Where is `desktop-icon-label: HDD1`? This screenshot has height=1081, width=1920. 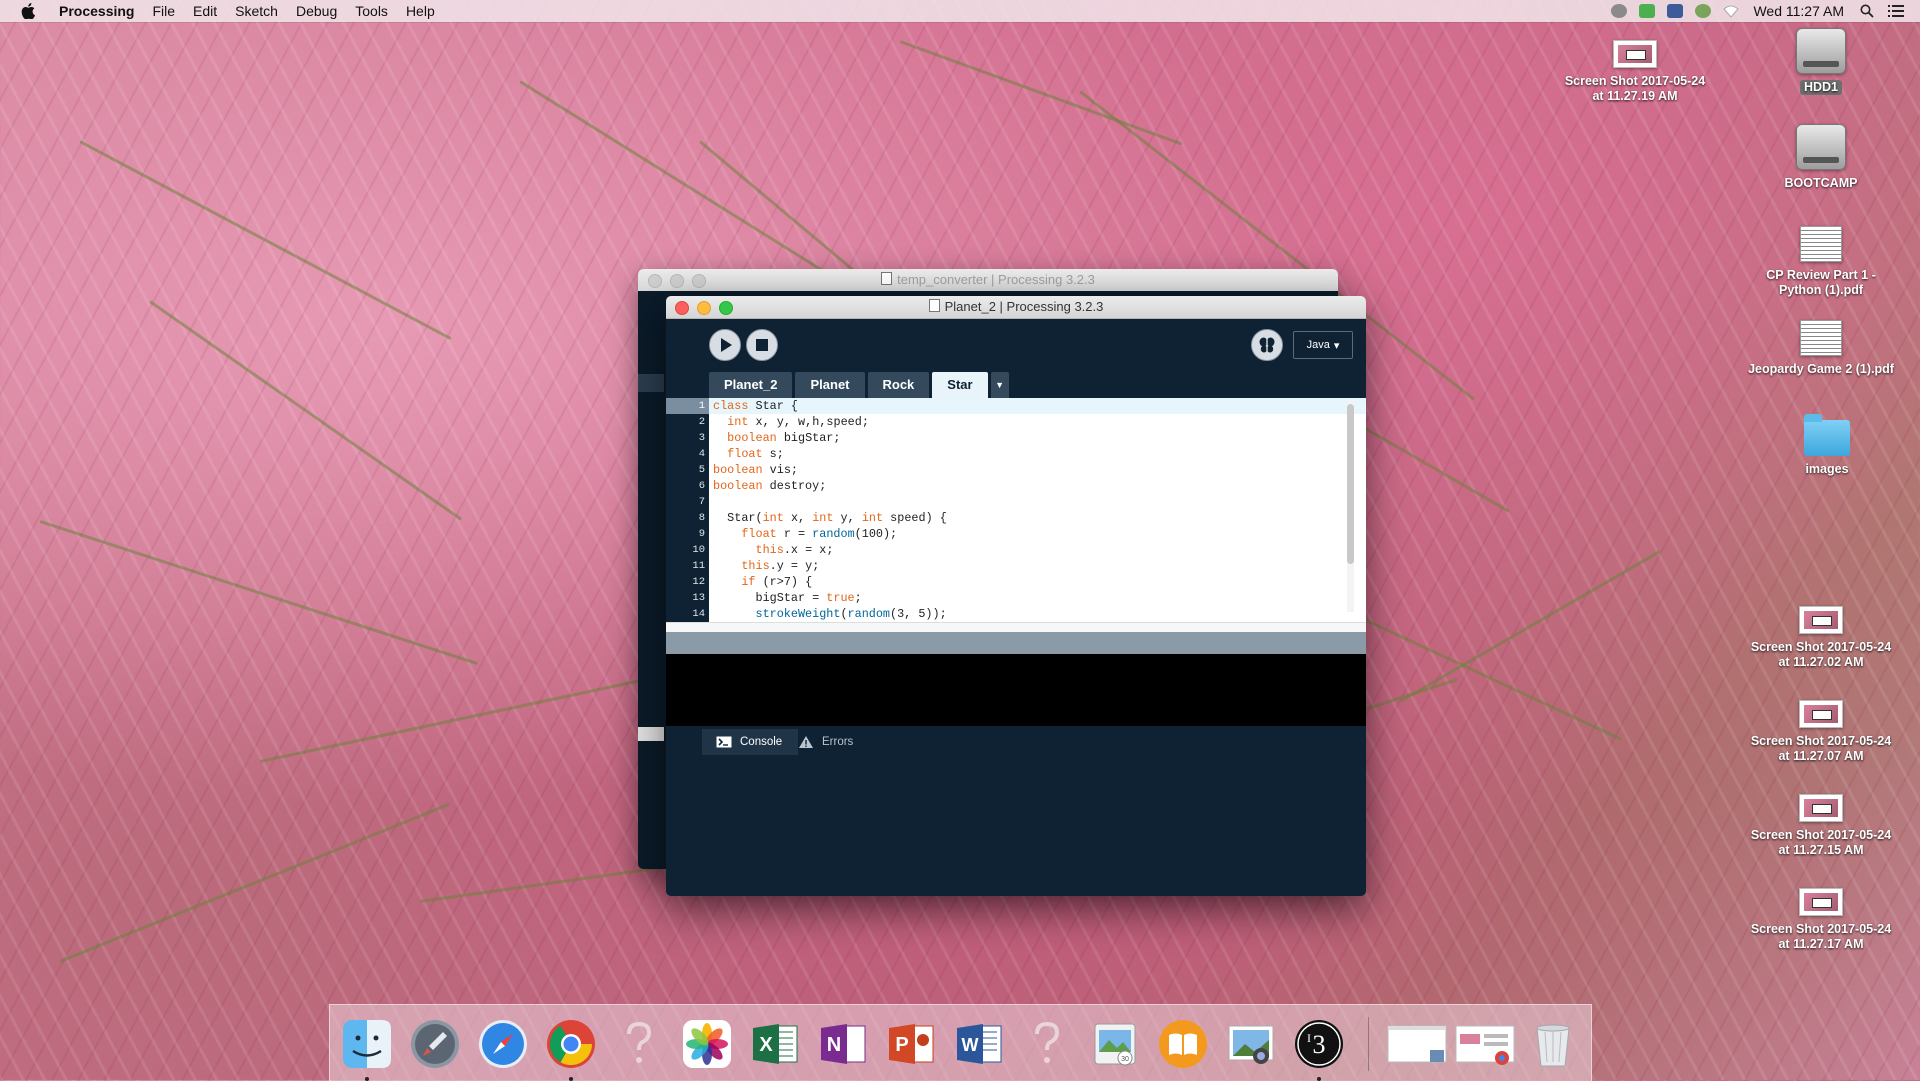 desktop-icon-label: HDD1 is located at coordinates (1821, 87).